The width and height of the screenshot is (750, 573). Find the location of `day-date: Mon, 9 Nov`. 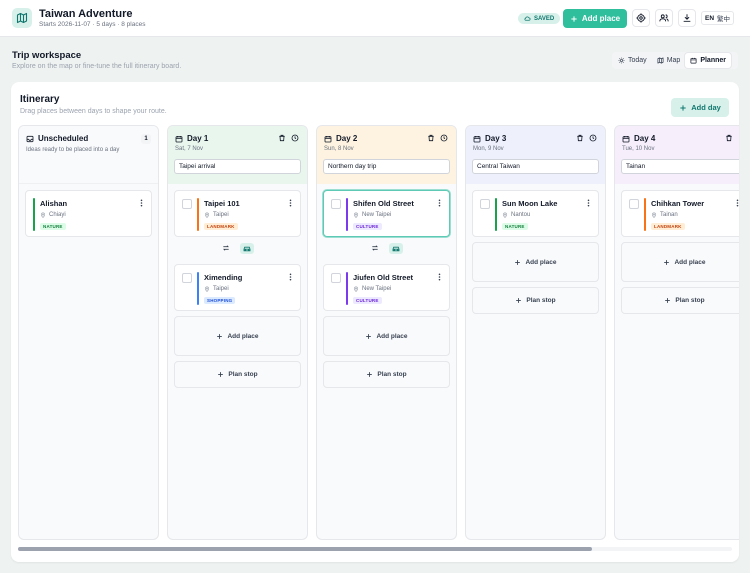

day-date: Mon, 9 Nov is located at coordinates (488, 149).